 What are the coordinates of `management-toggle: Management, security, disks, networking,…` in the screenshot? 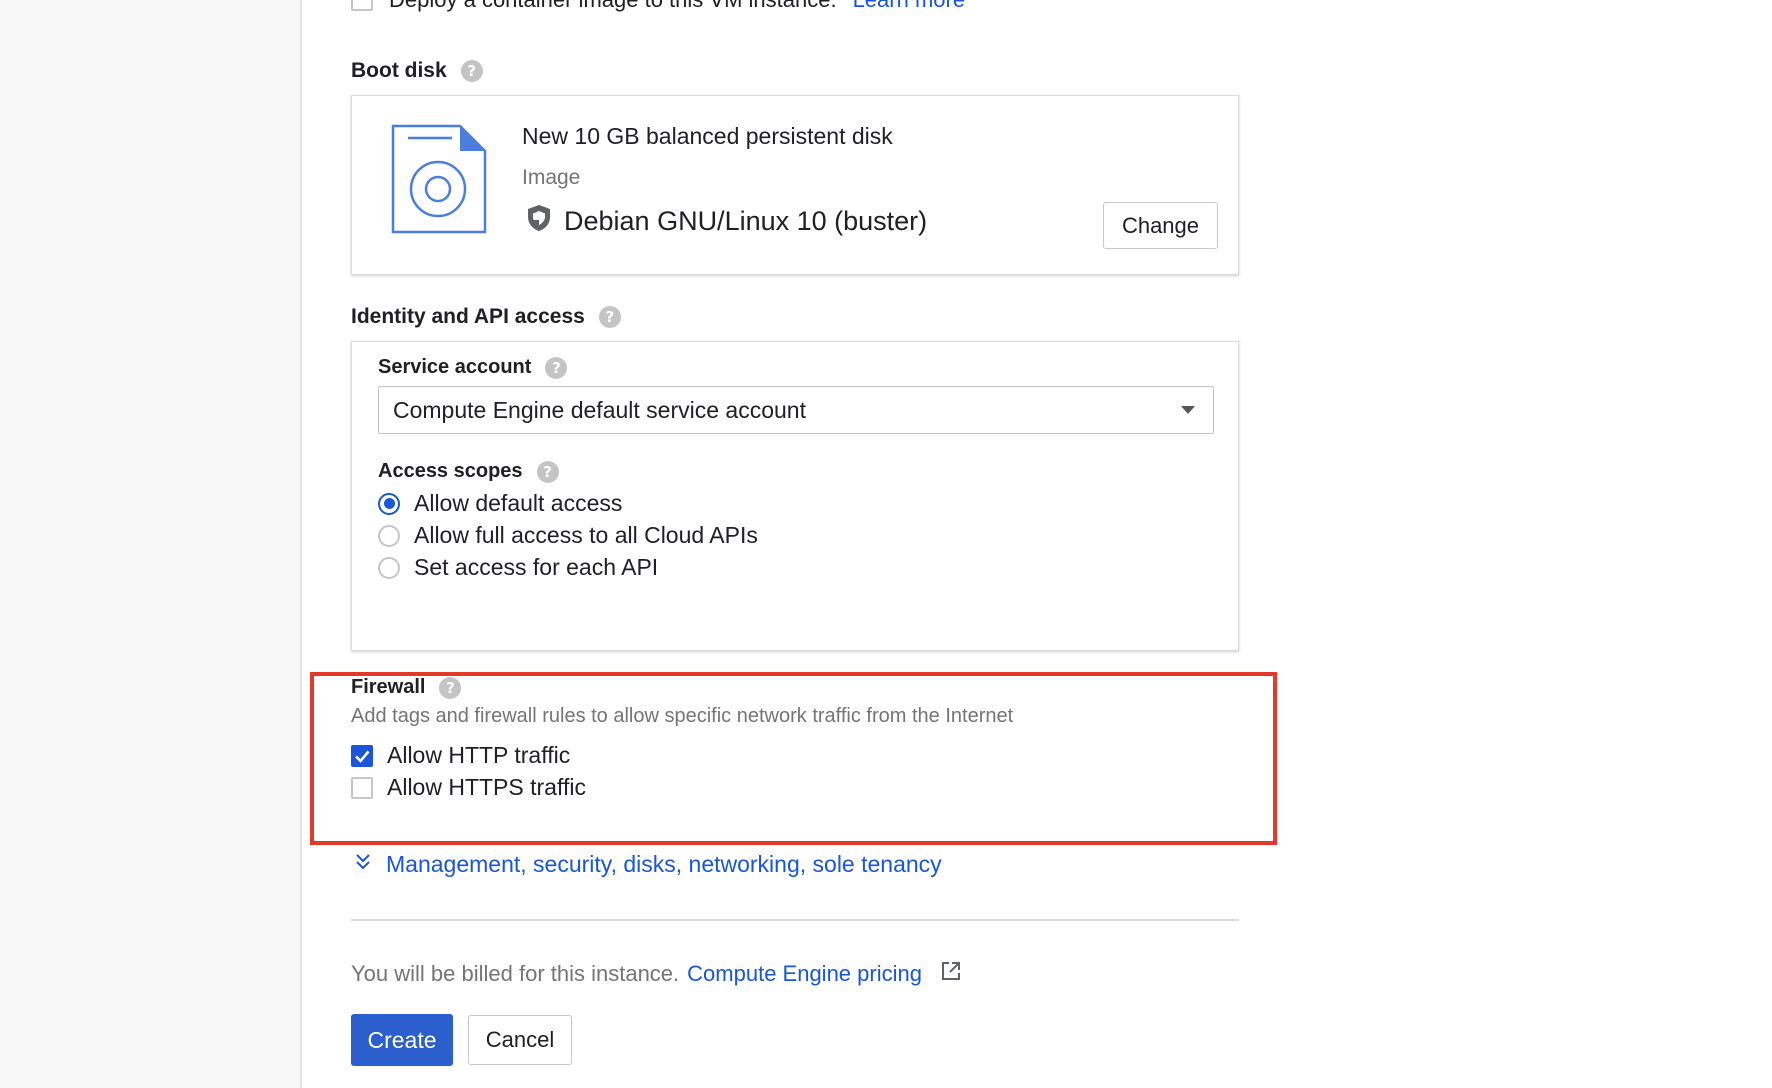 It's located at (648, 864).